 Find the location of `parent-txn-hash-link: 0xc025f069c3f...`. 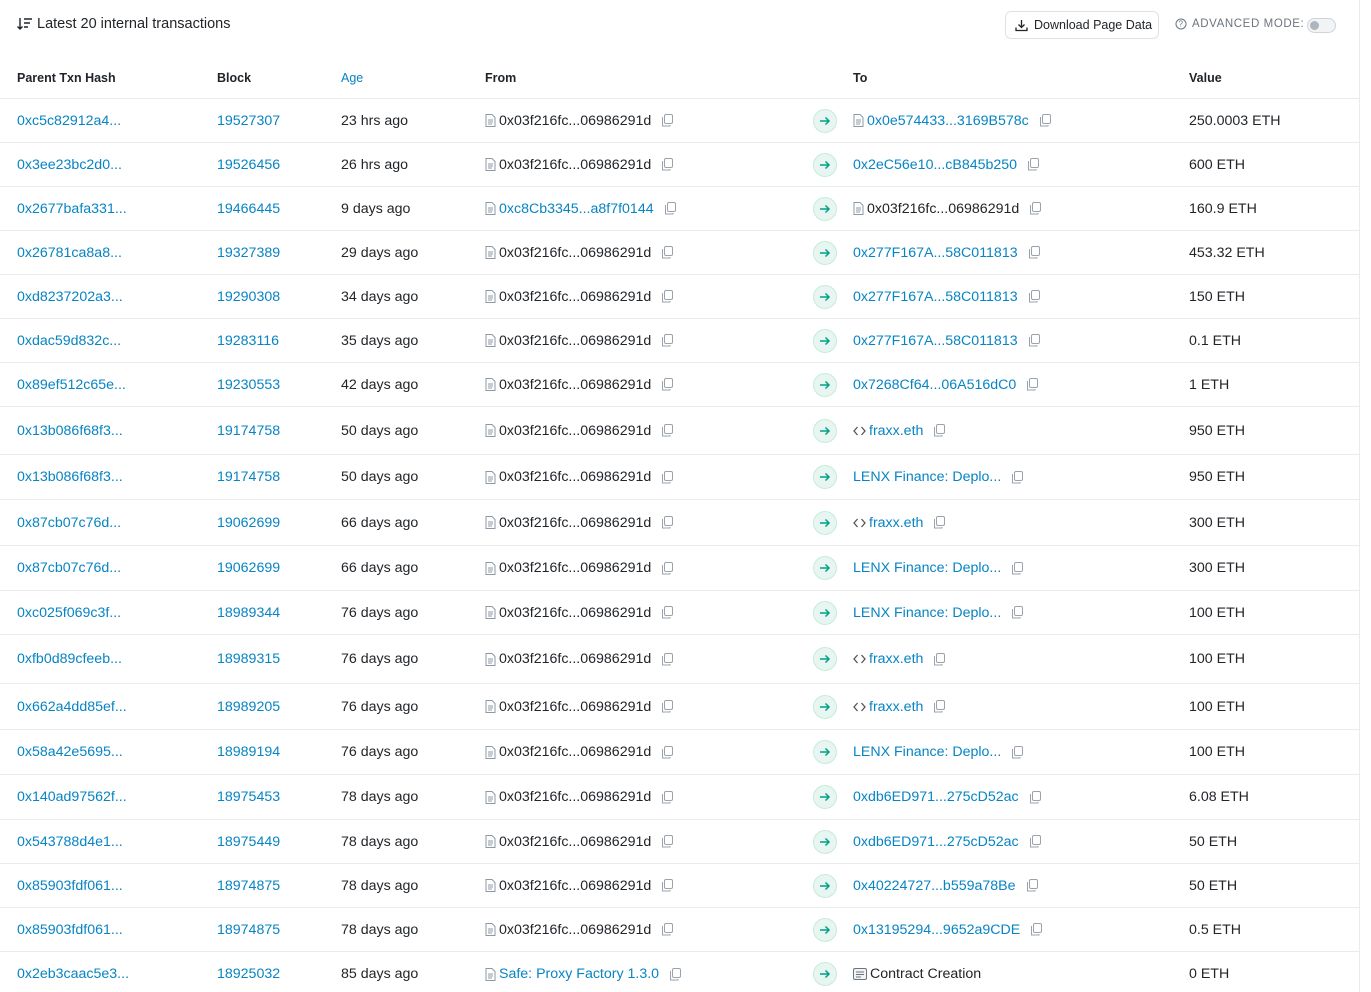

parent-txn-hash-link: 0xc025f069c3f... is located at coordinates (69, 613).